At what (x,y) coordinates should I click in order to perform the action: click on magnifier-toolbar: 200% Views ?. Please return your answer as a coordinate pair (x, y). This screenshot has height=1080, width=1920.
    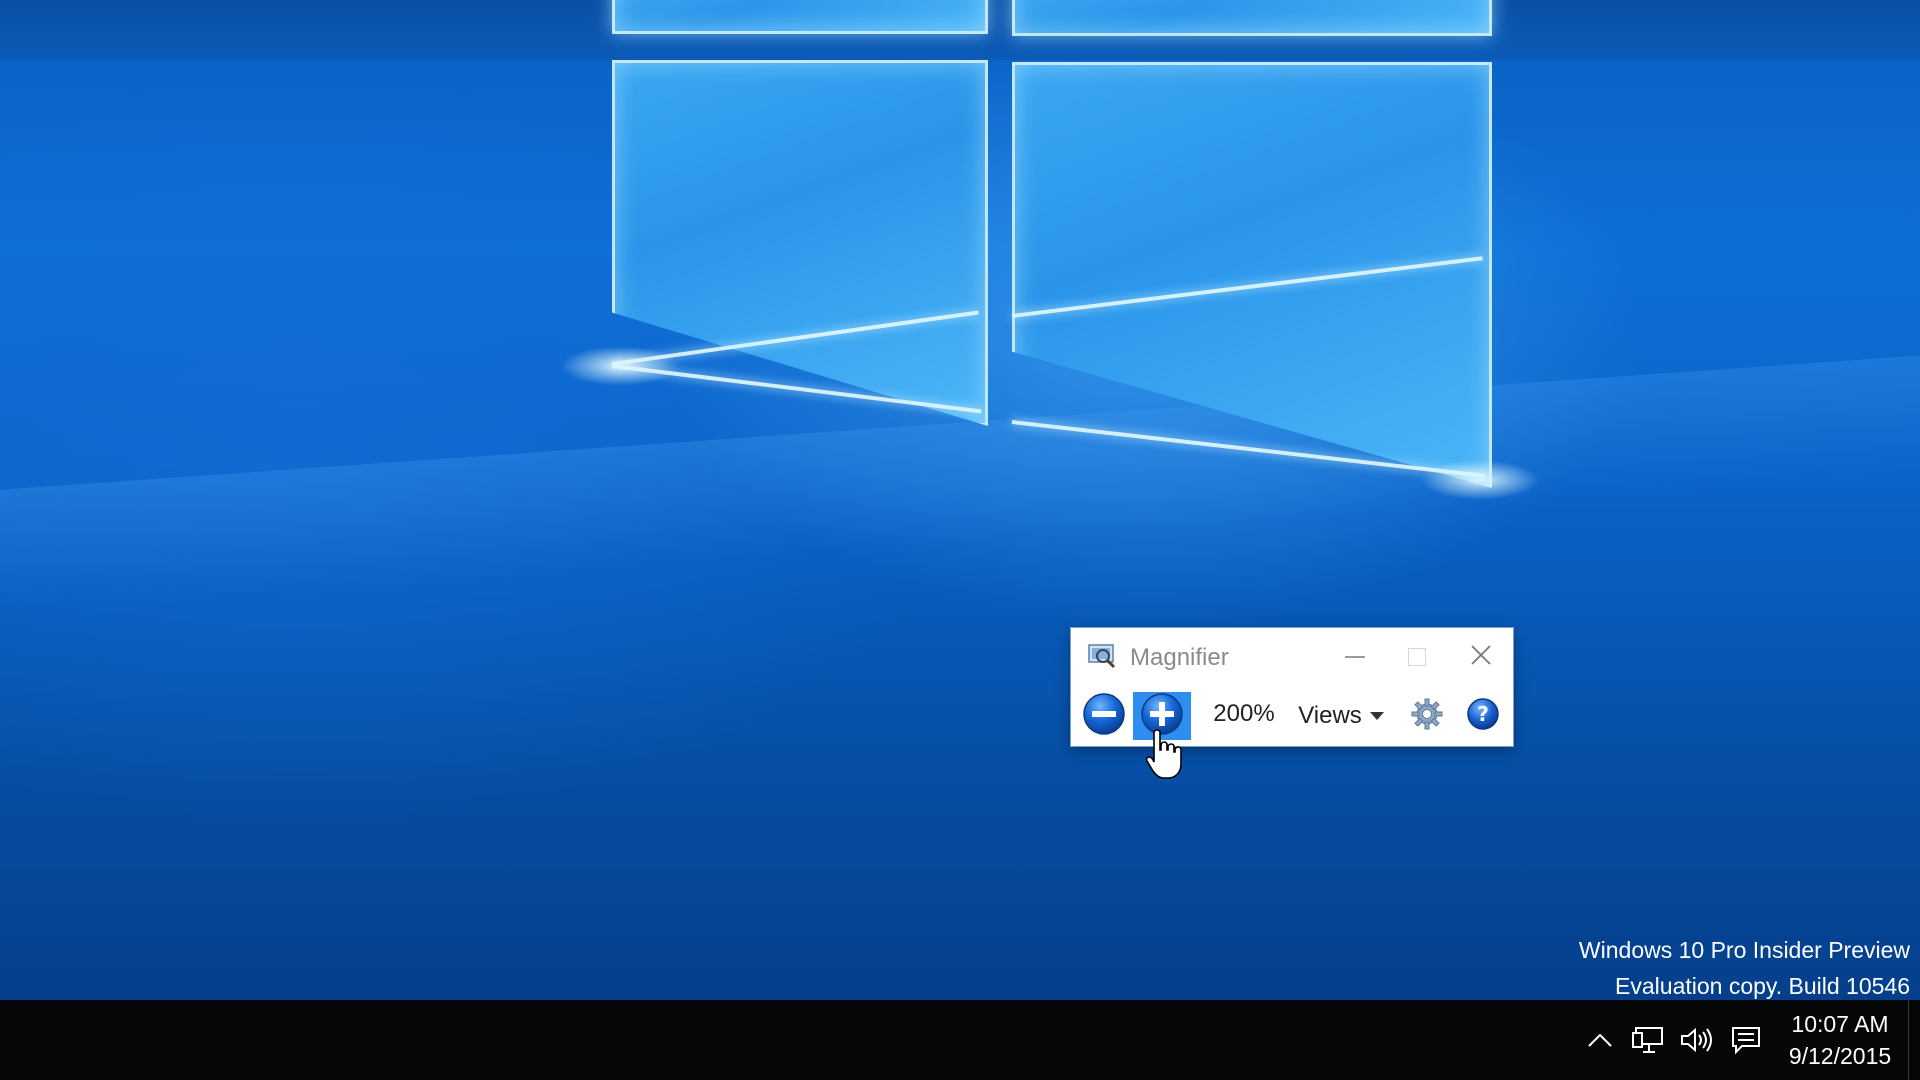
    Looking at the image, I should click on (1292, 716).